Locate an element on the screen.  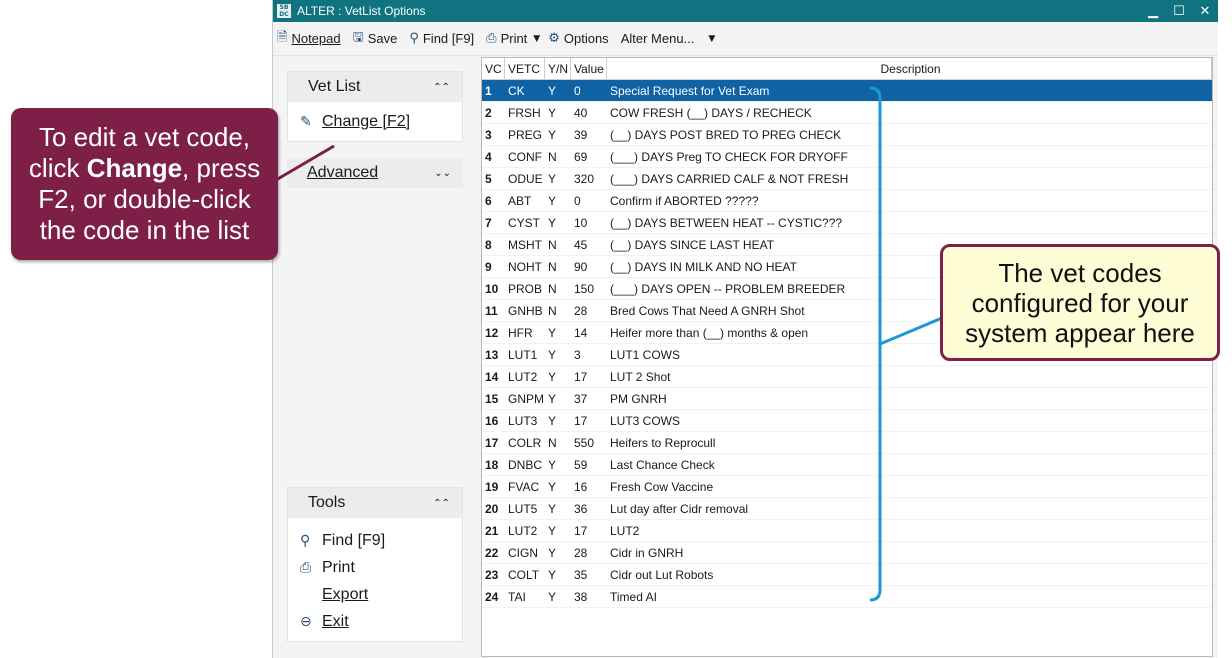
list-bracket is located at coordinates (875, 344).